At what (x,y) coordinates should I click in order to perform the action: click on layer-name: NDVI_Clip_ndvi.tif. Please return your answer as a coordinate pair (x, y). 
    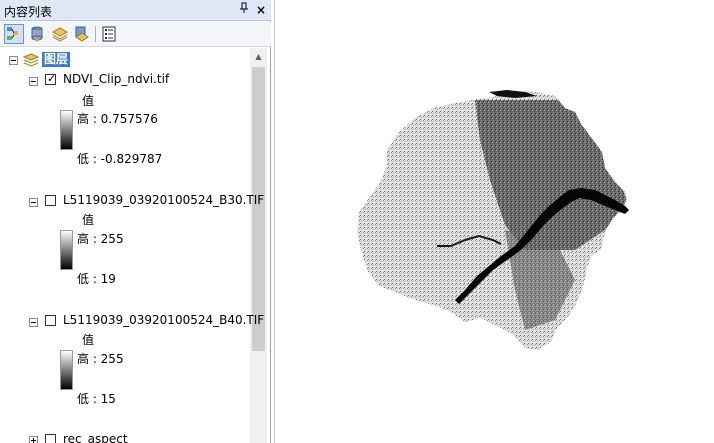
    Looking at the image, I should click on (116, 79).